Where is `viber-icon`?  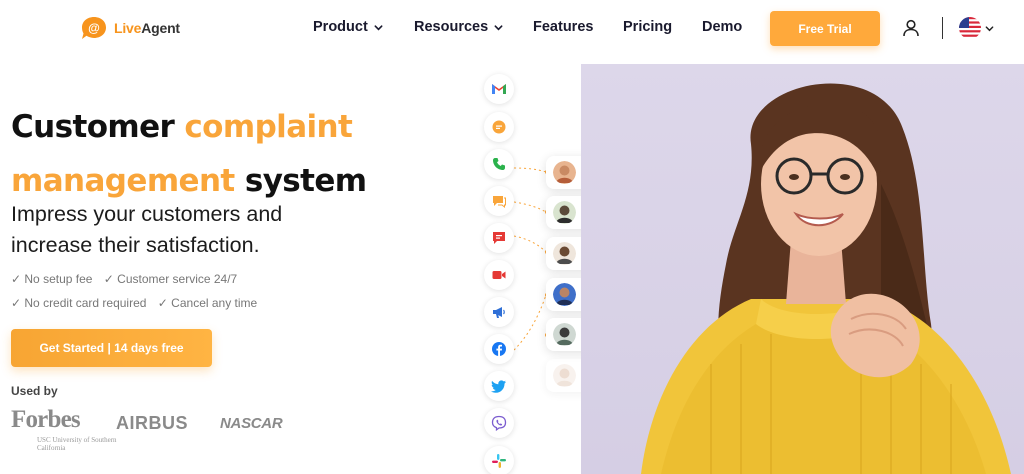 viber-icon is located at coordinates (499, 423).